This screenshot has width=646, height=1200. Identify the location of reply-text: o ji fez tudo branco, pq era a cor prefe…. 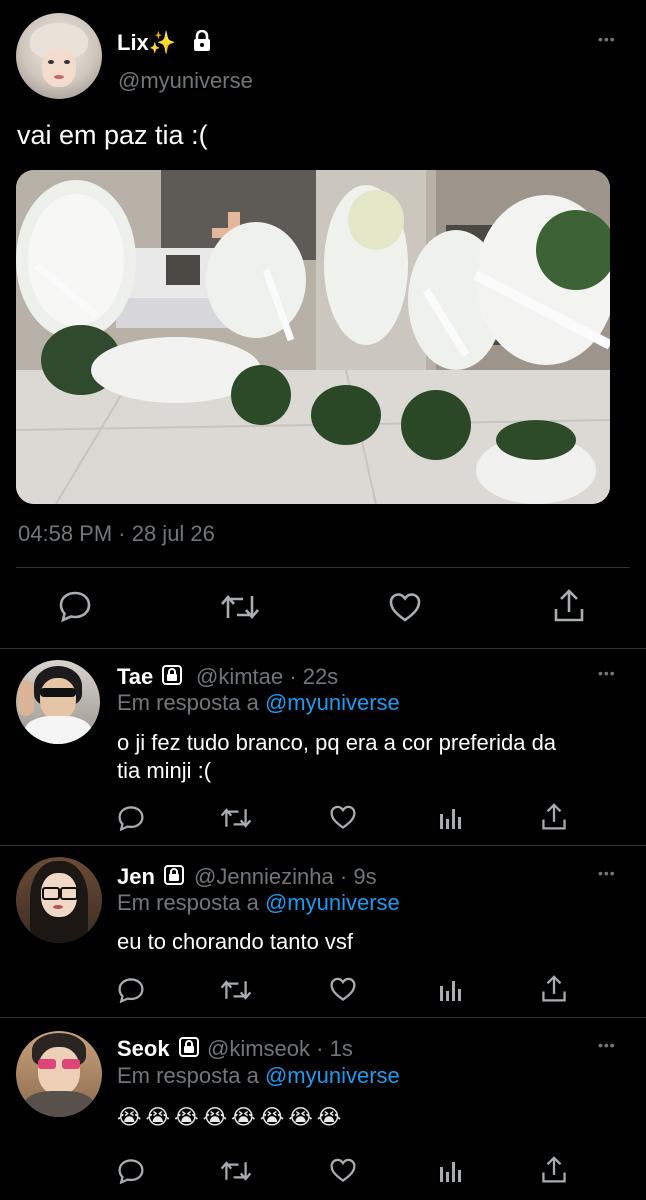
(336, 757).